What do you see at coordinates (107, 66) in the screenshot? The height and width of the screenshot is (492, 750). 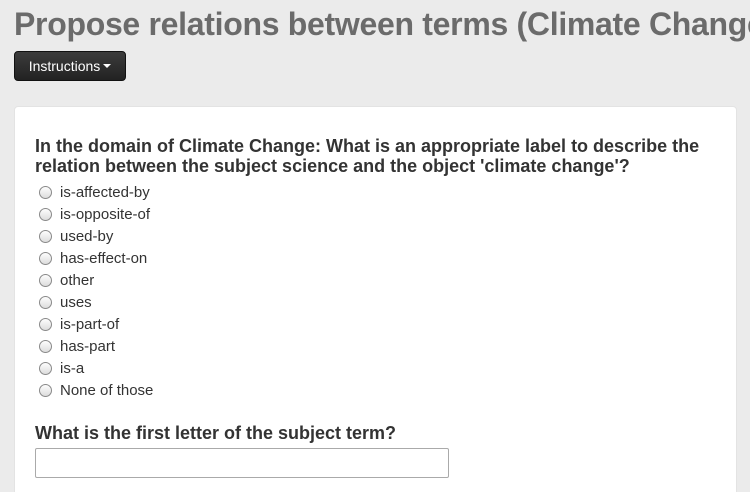 I see `caret-down-icon` at bounding box center [107, 66].